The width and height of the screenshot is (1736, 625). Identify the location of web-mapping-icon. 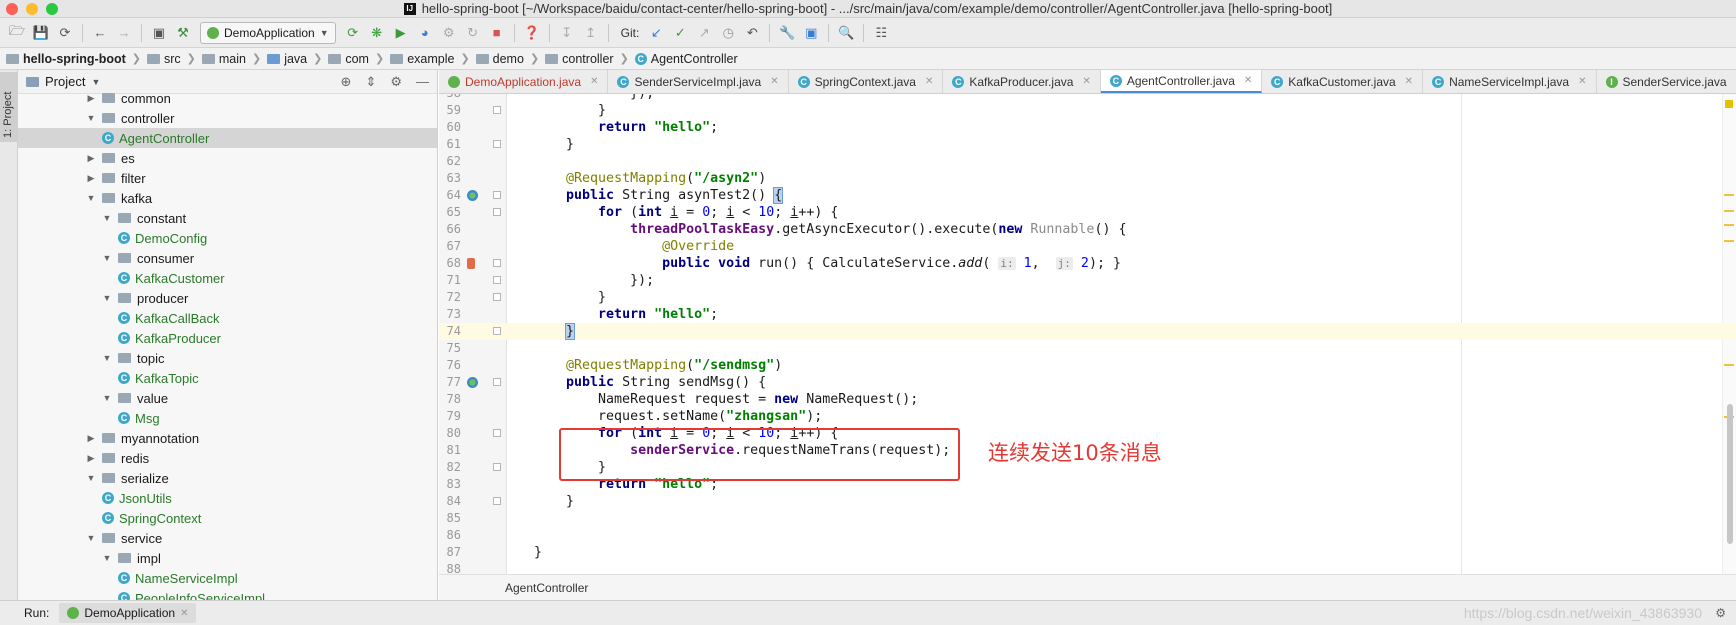
(472, 195).